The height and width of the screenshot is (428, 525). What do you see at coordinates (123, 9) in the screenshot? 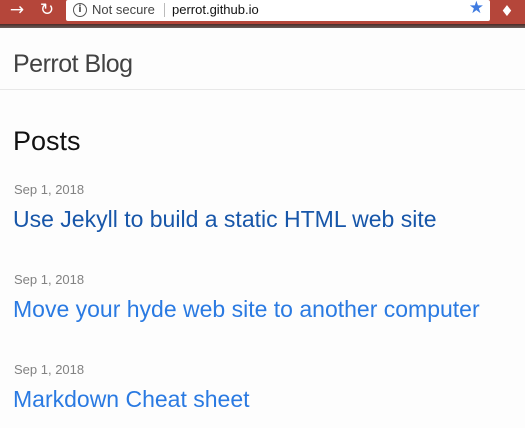
I see `security-status-label: Not secure` at bounding box center [123, 9].